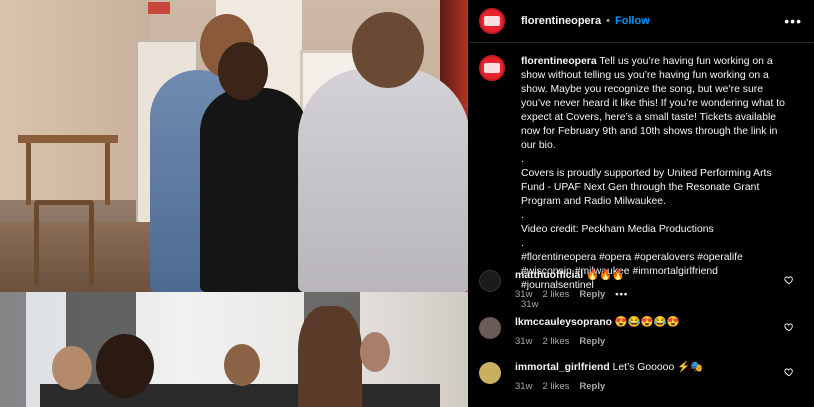  Describe the element at coordinates (549, 275) in the screenshot. I see `comment-username: matthuofficial` at that location.